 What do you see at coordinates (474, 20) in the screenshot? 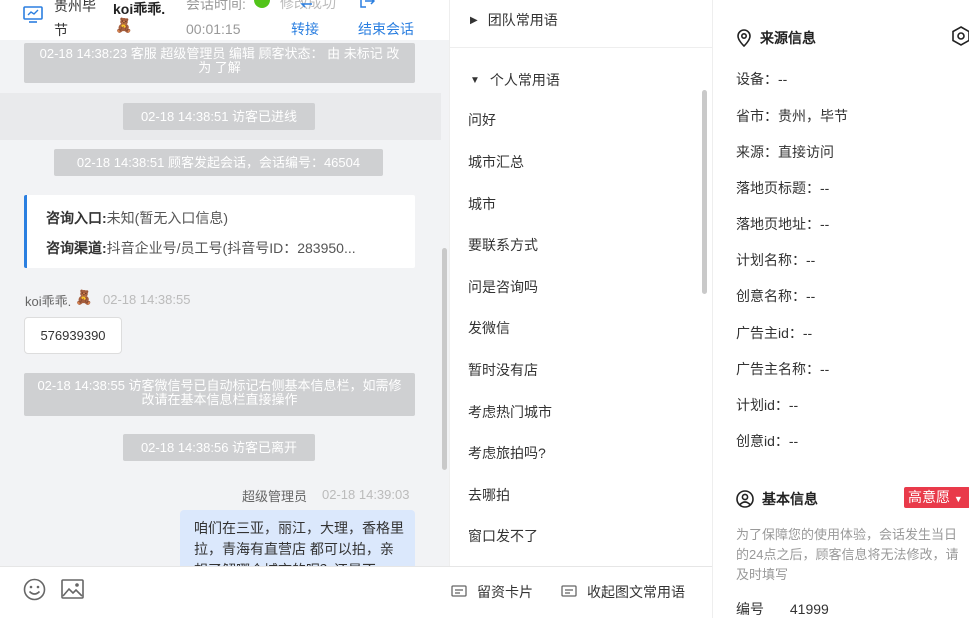
I see `caret-right-icon: ▶` at bounding box center [474, 20].